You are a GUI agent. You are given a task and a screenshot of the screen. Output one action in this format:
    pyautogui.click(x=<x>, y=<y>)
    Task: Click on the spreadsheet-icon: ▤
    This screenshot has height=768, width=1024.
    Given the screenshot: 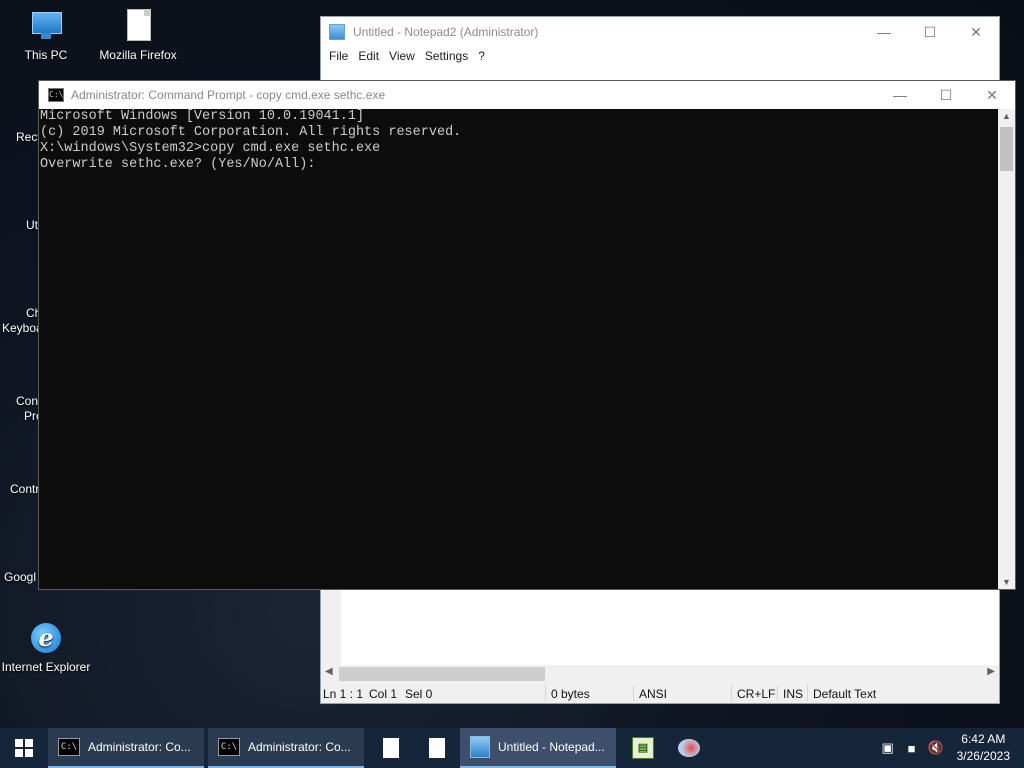 What is the action you would take?
    pyautogui.click(x=643, y=748)
    